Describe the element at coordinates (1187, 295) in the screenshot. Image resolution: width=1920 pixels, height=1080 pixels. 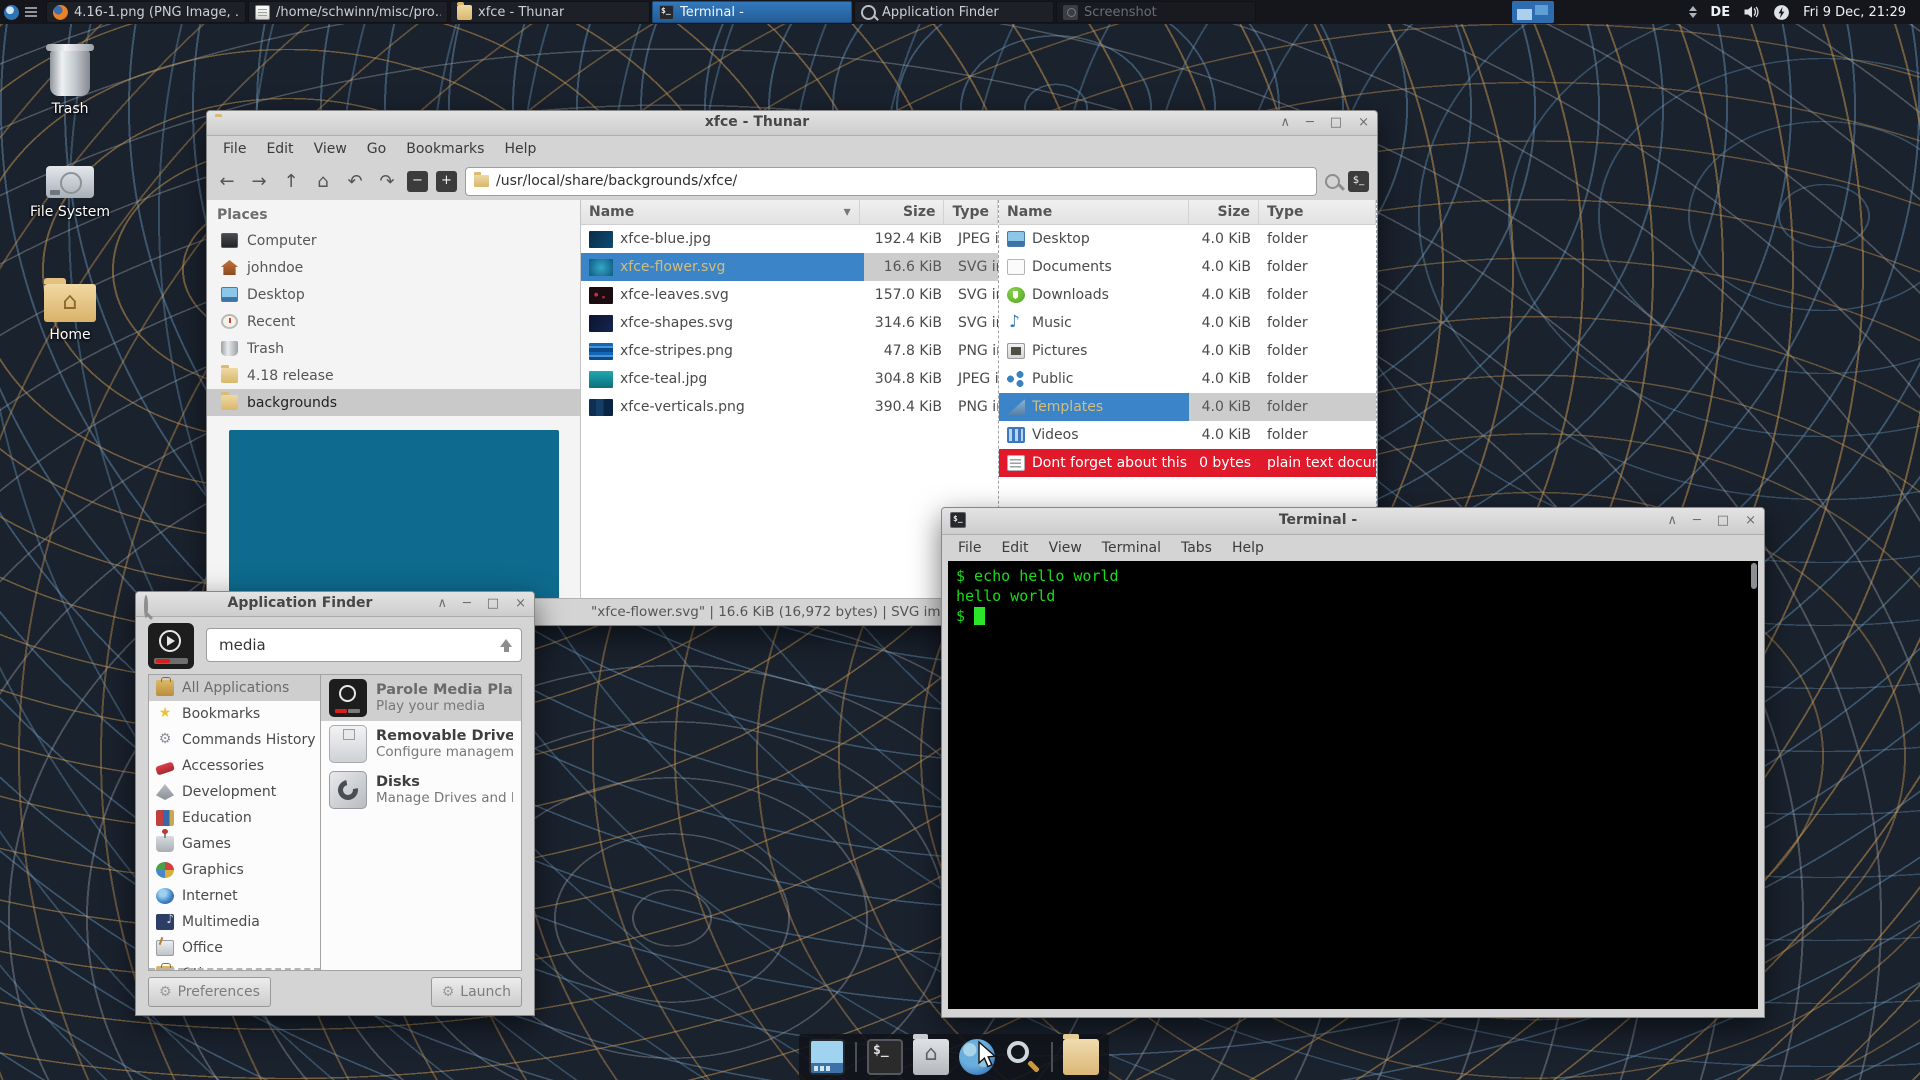
I see `table-row: Downloads 4.0 KiB folder` at that location.